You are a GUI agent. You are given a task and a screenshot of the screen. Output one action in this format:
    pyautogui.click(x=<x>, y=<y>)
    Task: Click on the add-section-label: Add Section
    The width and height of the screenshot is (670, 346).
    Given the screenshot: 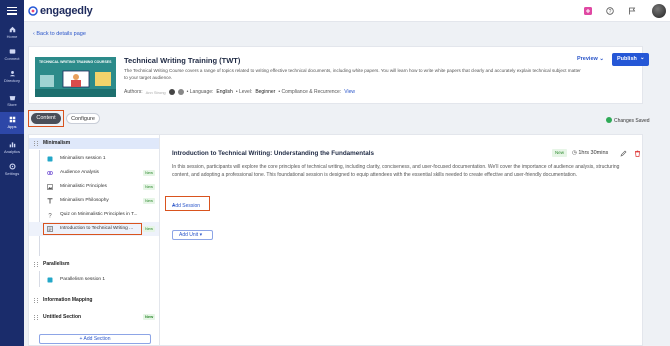 What is the action you would take?
    pyautogui.click(x=97, y=339)
    